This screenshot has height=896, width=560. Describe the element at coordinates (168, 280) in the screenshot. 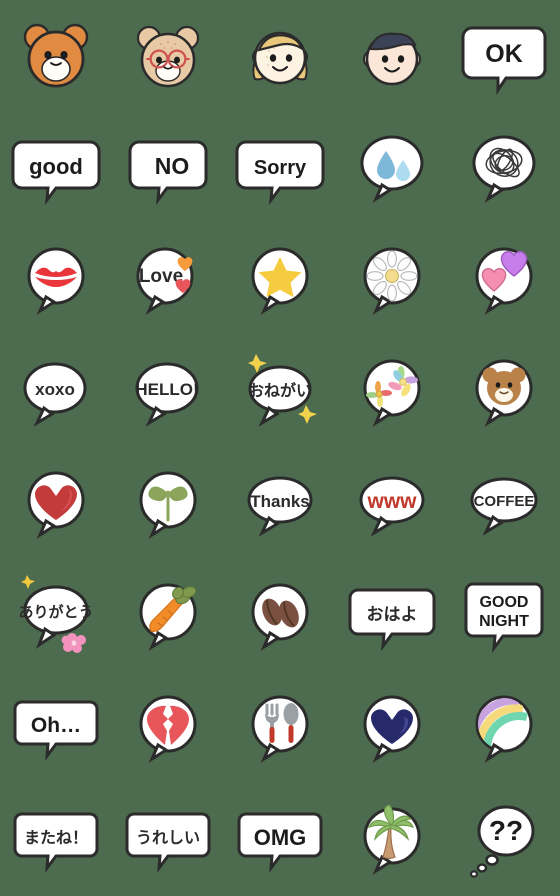

I see `emoji-cell-bubble-love: Love` at that location.